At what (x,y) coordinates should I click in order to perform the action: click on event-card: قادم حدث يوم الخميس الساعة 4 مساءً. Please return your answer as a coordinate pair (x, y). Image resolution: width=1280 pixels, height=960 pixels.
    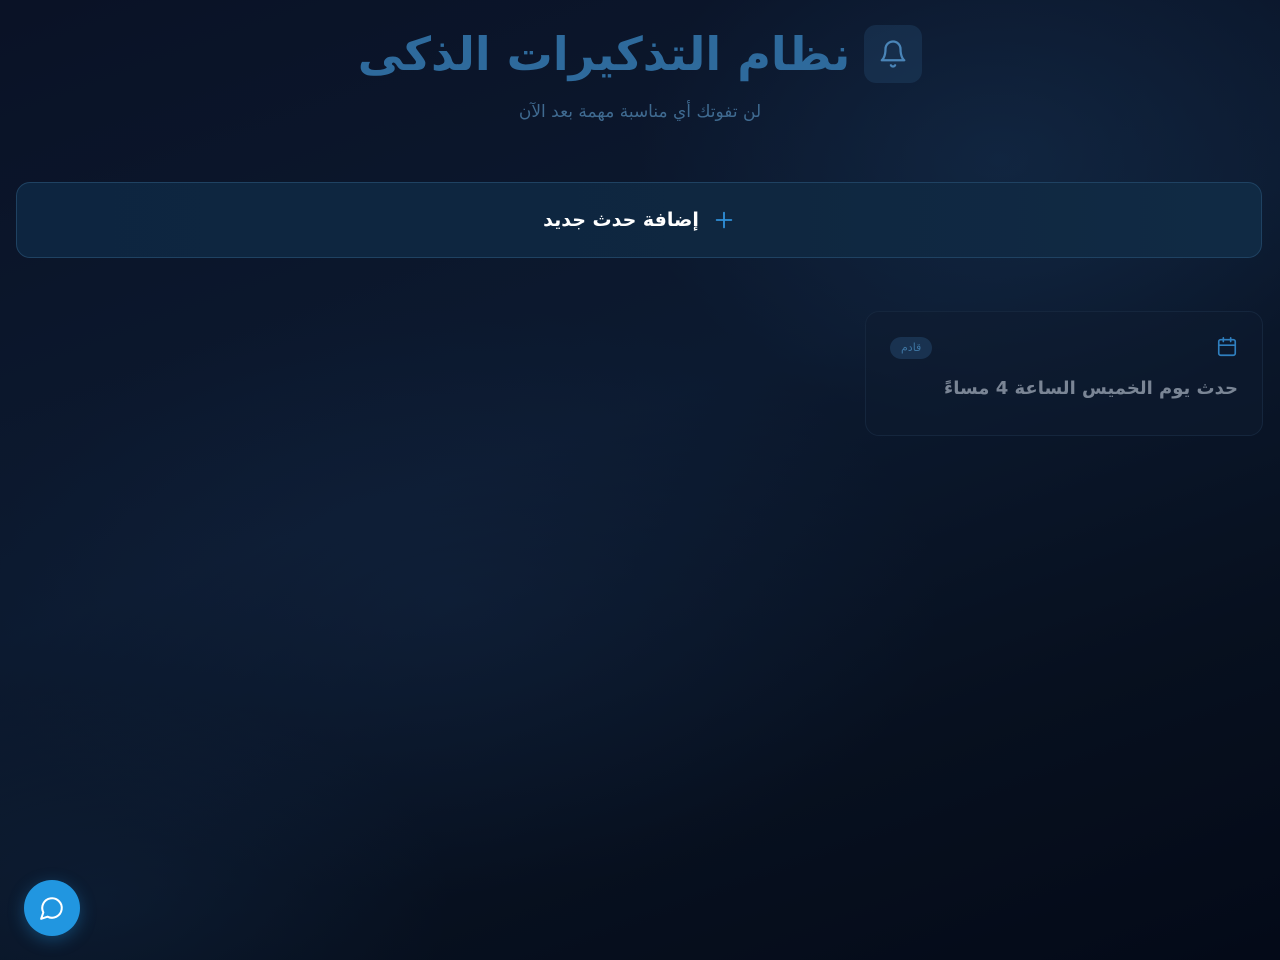
    Looking at the image, I should click on (1064, 373).